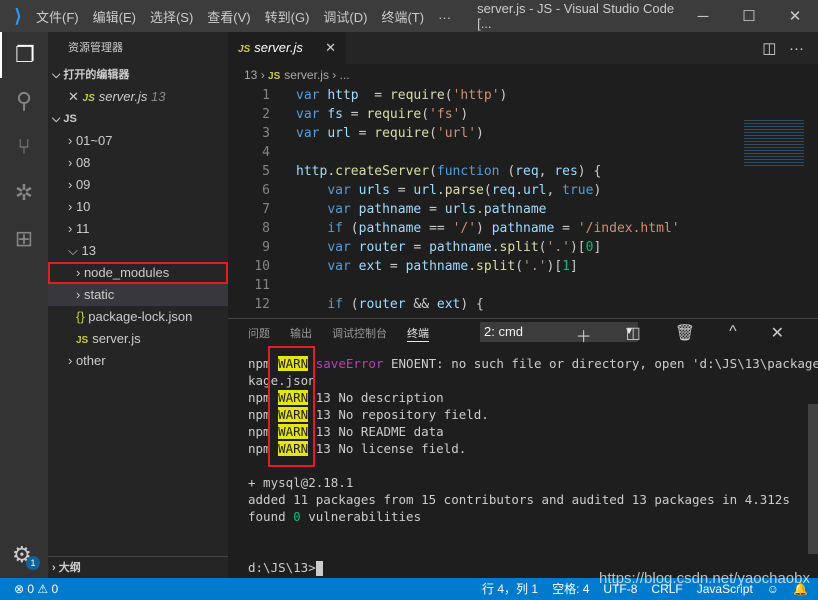  Describe the element at coordinates (138, 163) in the screenshot. I see `tree-item: › 08` at that location.